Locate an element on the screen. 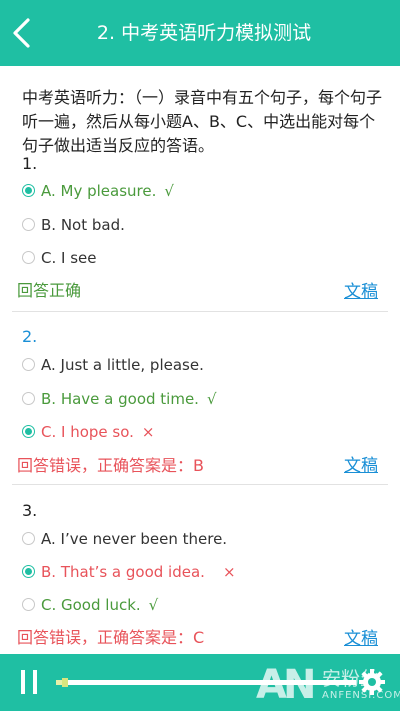 This screenshot has height=711, width=400. pause-icon is located at coordinates (29, 682).